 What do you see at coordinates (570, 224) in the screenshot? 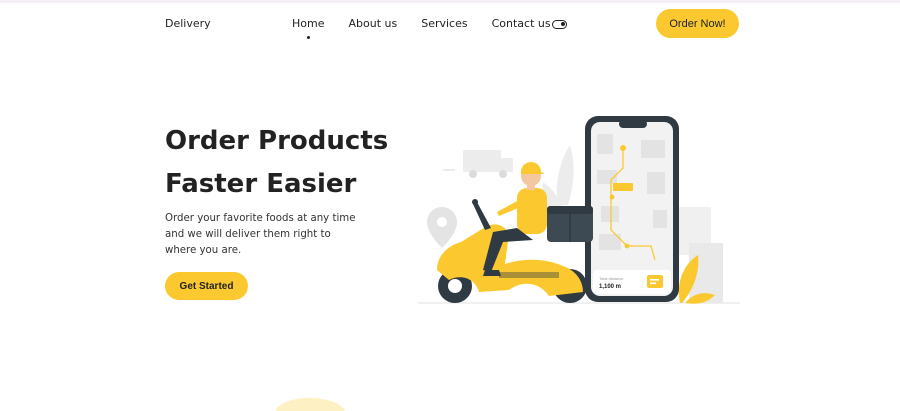
I see `delivery-box` at bounding box center [570, 224].